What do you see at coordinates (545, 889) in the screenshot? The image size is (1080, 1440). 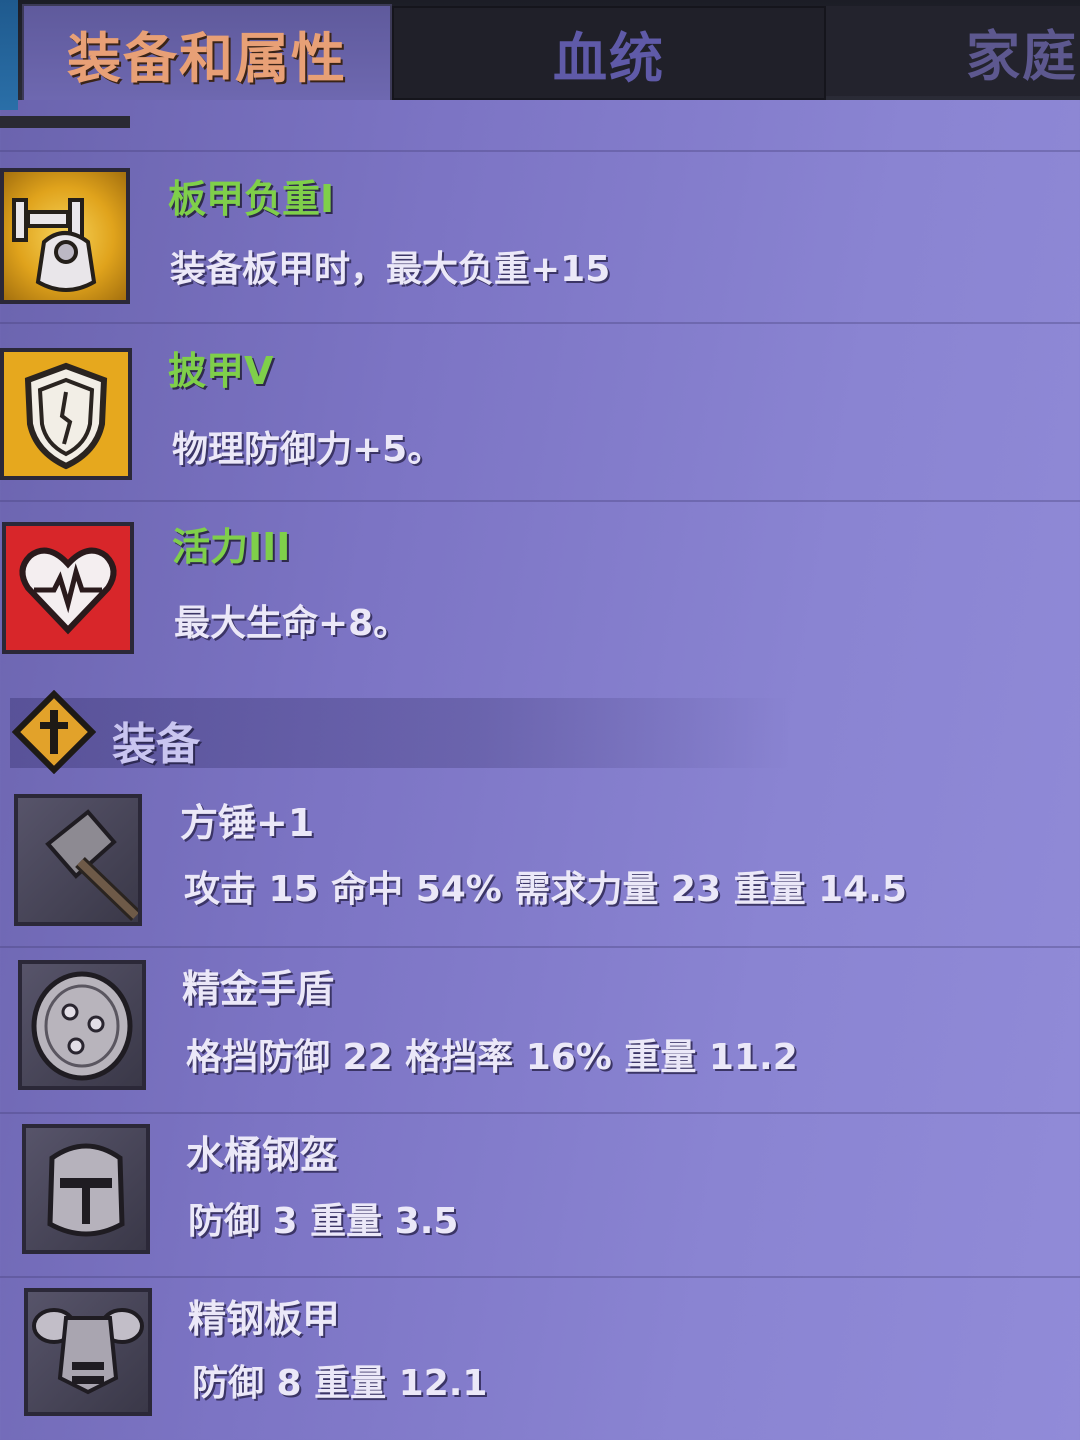 I see `item-stats: 攻击 15 命中 54% 需求力量 23 重量 14.5` at bounding box center [545, 889].